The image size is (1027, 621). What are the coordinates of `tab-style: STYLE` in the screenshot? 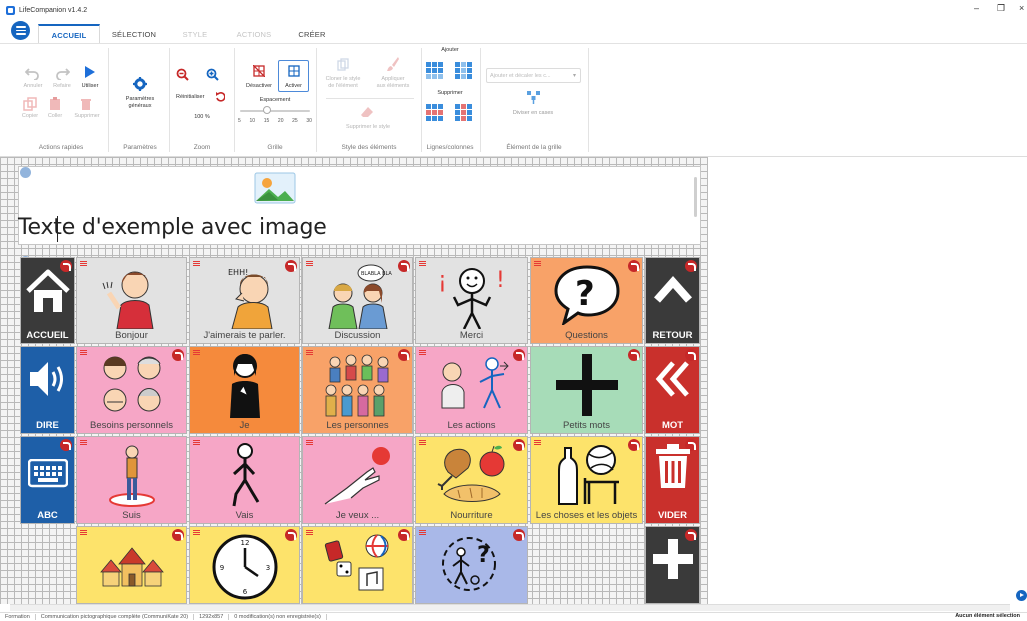 It's located at (195, 34).